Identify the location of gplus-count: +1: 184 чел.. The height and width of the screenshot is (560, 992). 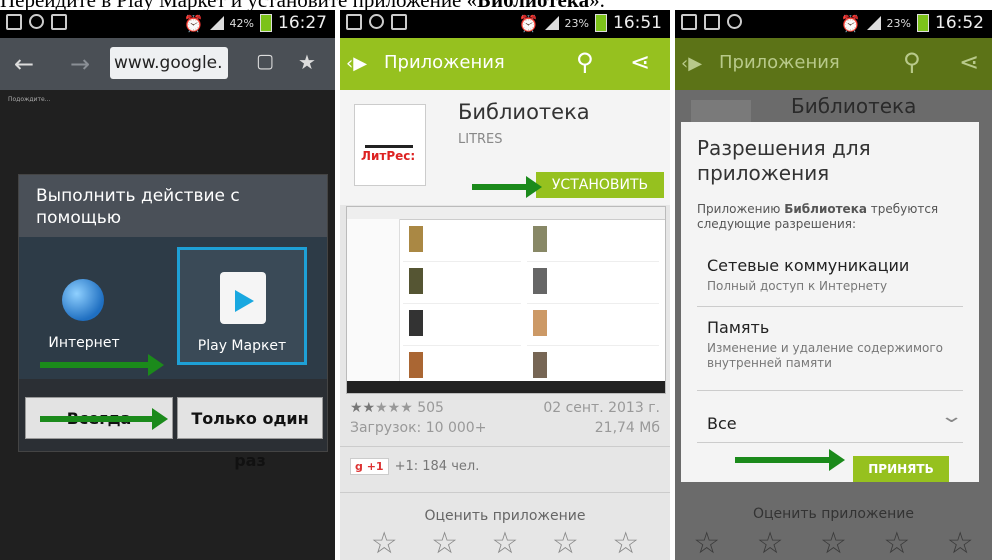
(437, 466).